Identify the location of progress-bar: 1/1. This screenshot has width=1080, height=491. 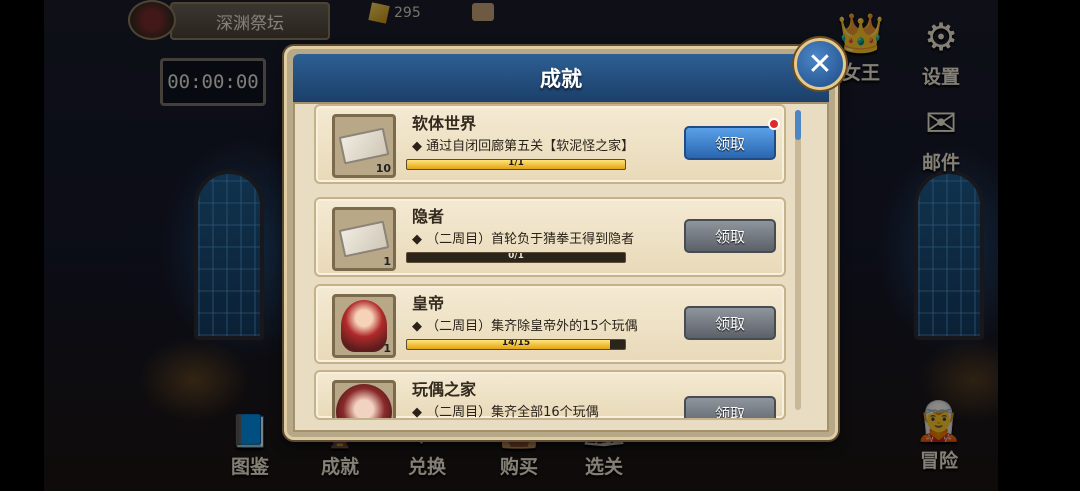
(516, 164).